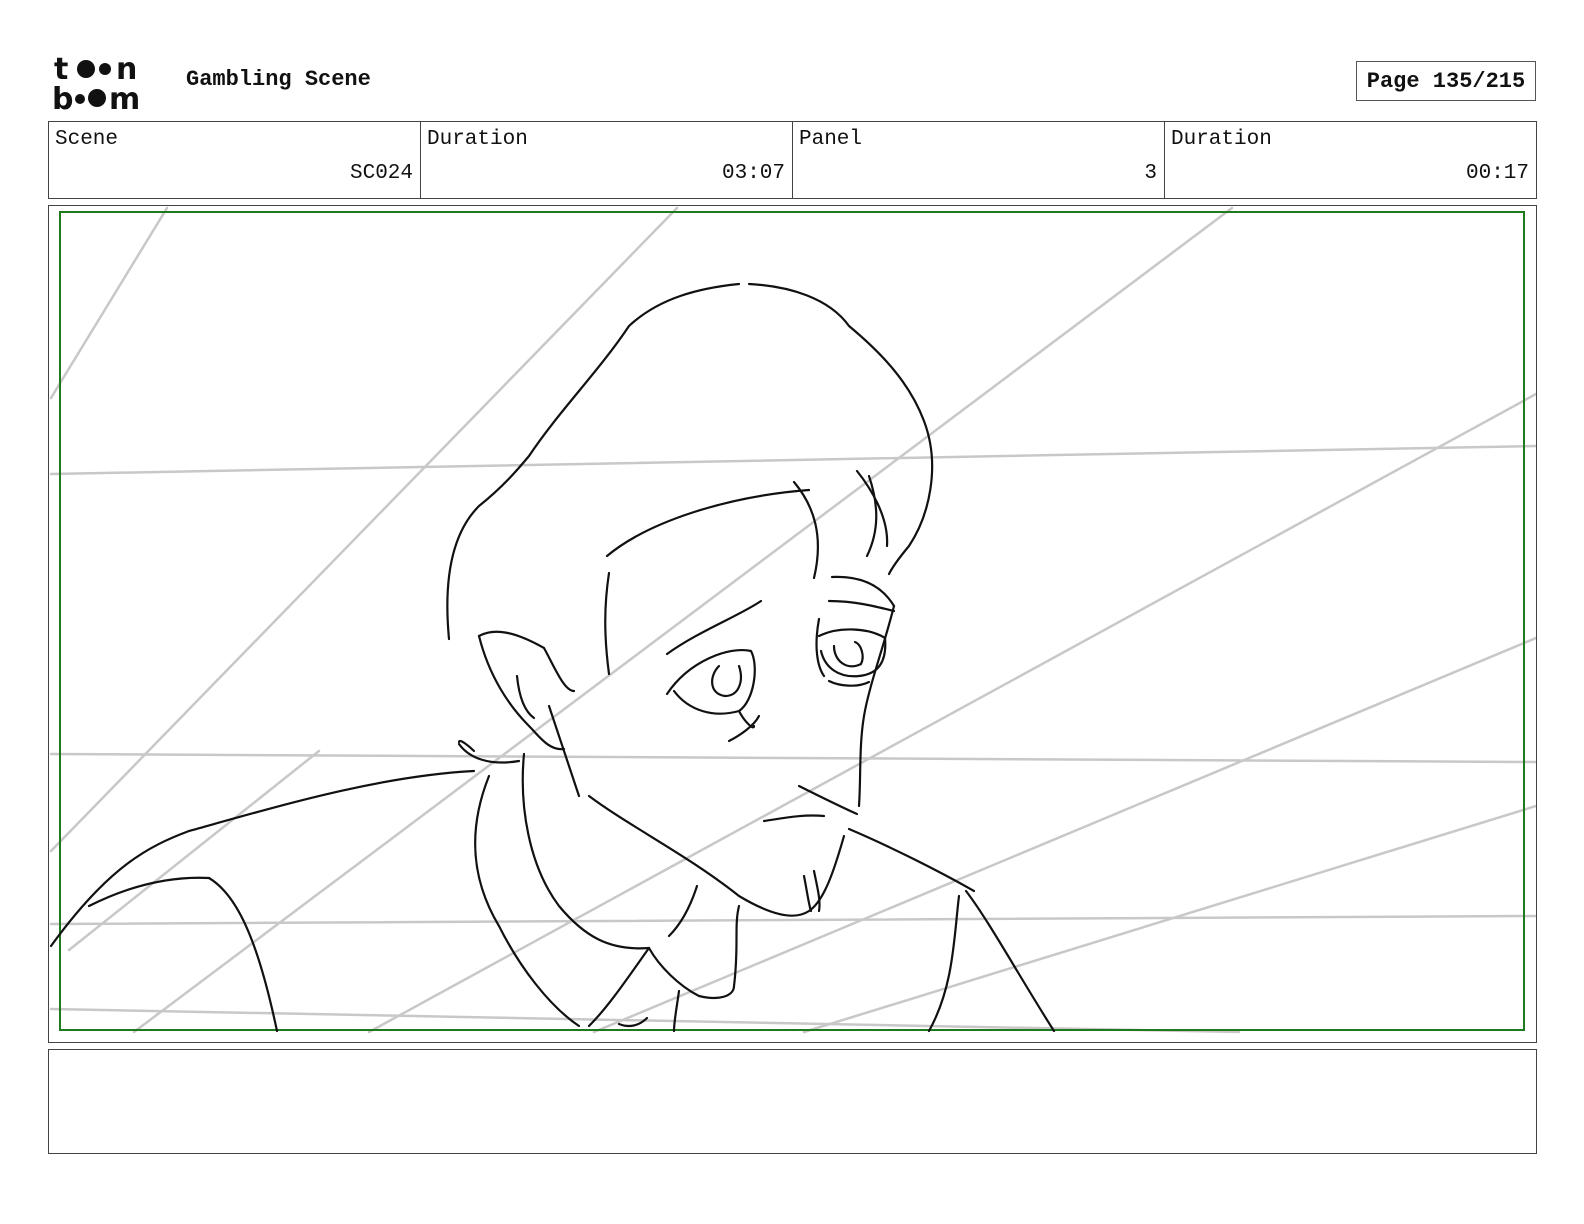  What do you see at coordinates (1446, 81) in the screenshot?
I see `page-indicator: Page 135/215` at bounding box center [1446, 81].